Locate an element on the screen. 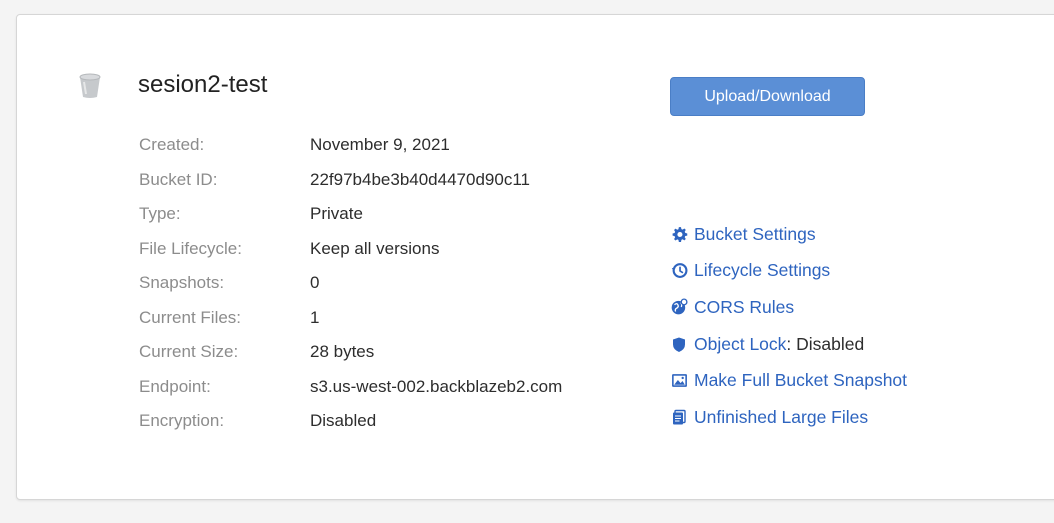 This screenshot has height=523, width=1054. lifecycle-settings-link: Lifecycle Settings is located at coordinates (762, 270).